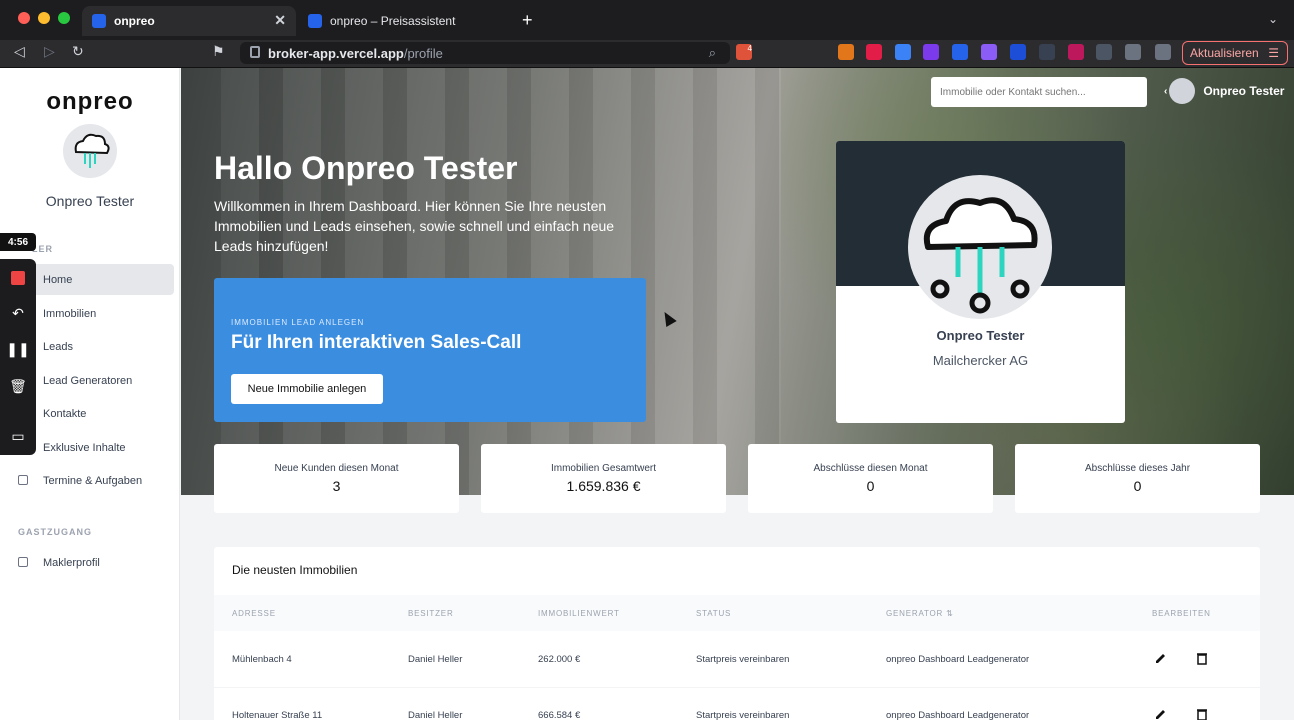 This screenshot has height=720, width=1294. Describe the element at coordinates (712, 53) in the screenshot. I see `zoom-icon: ⌕` at that location.